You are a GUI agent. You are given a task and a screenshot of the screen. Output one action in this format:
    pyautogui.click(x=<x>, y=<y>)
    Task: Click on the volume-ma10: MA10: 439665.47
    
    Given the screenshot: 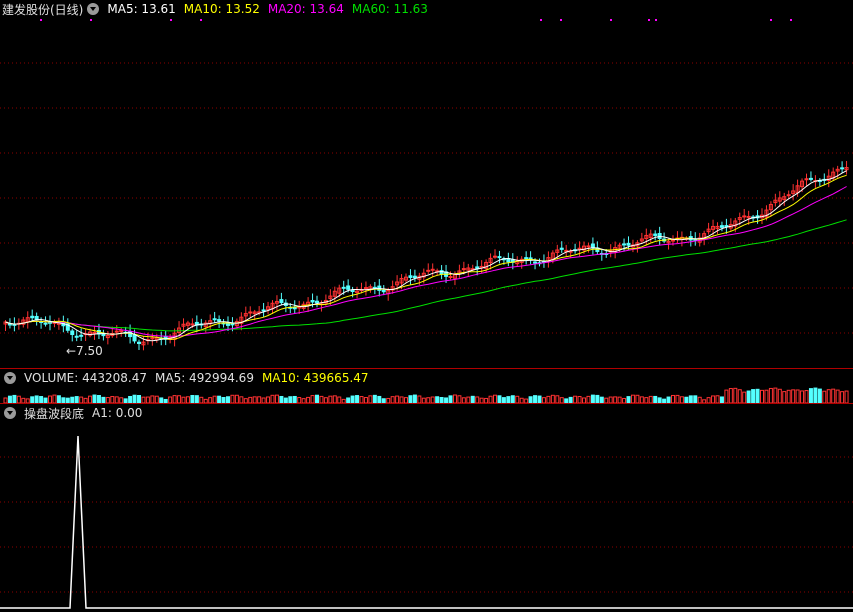 What is the action you would take?
    pyautogui.click(x=315, y=378)
    